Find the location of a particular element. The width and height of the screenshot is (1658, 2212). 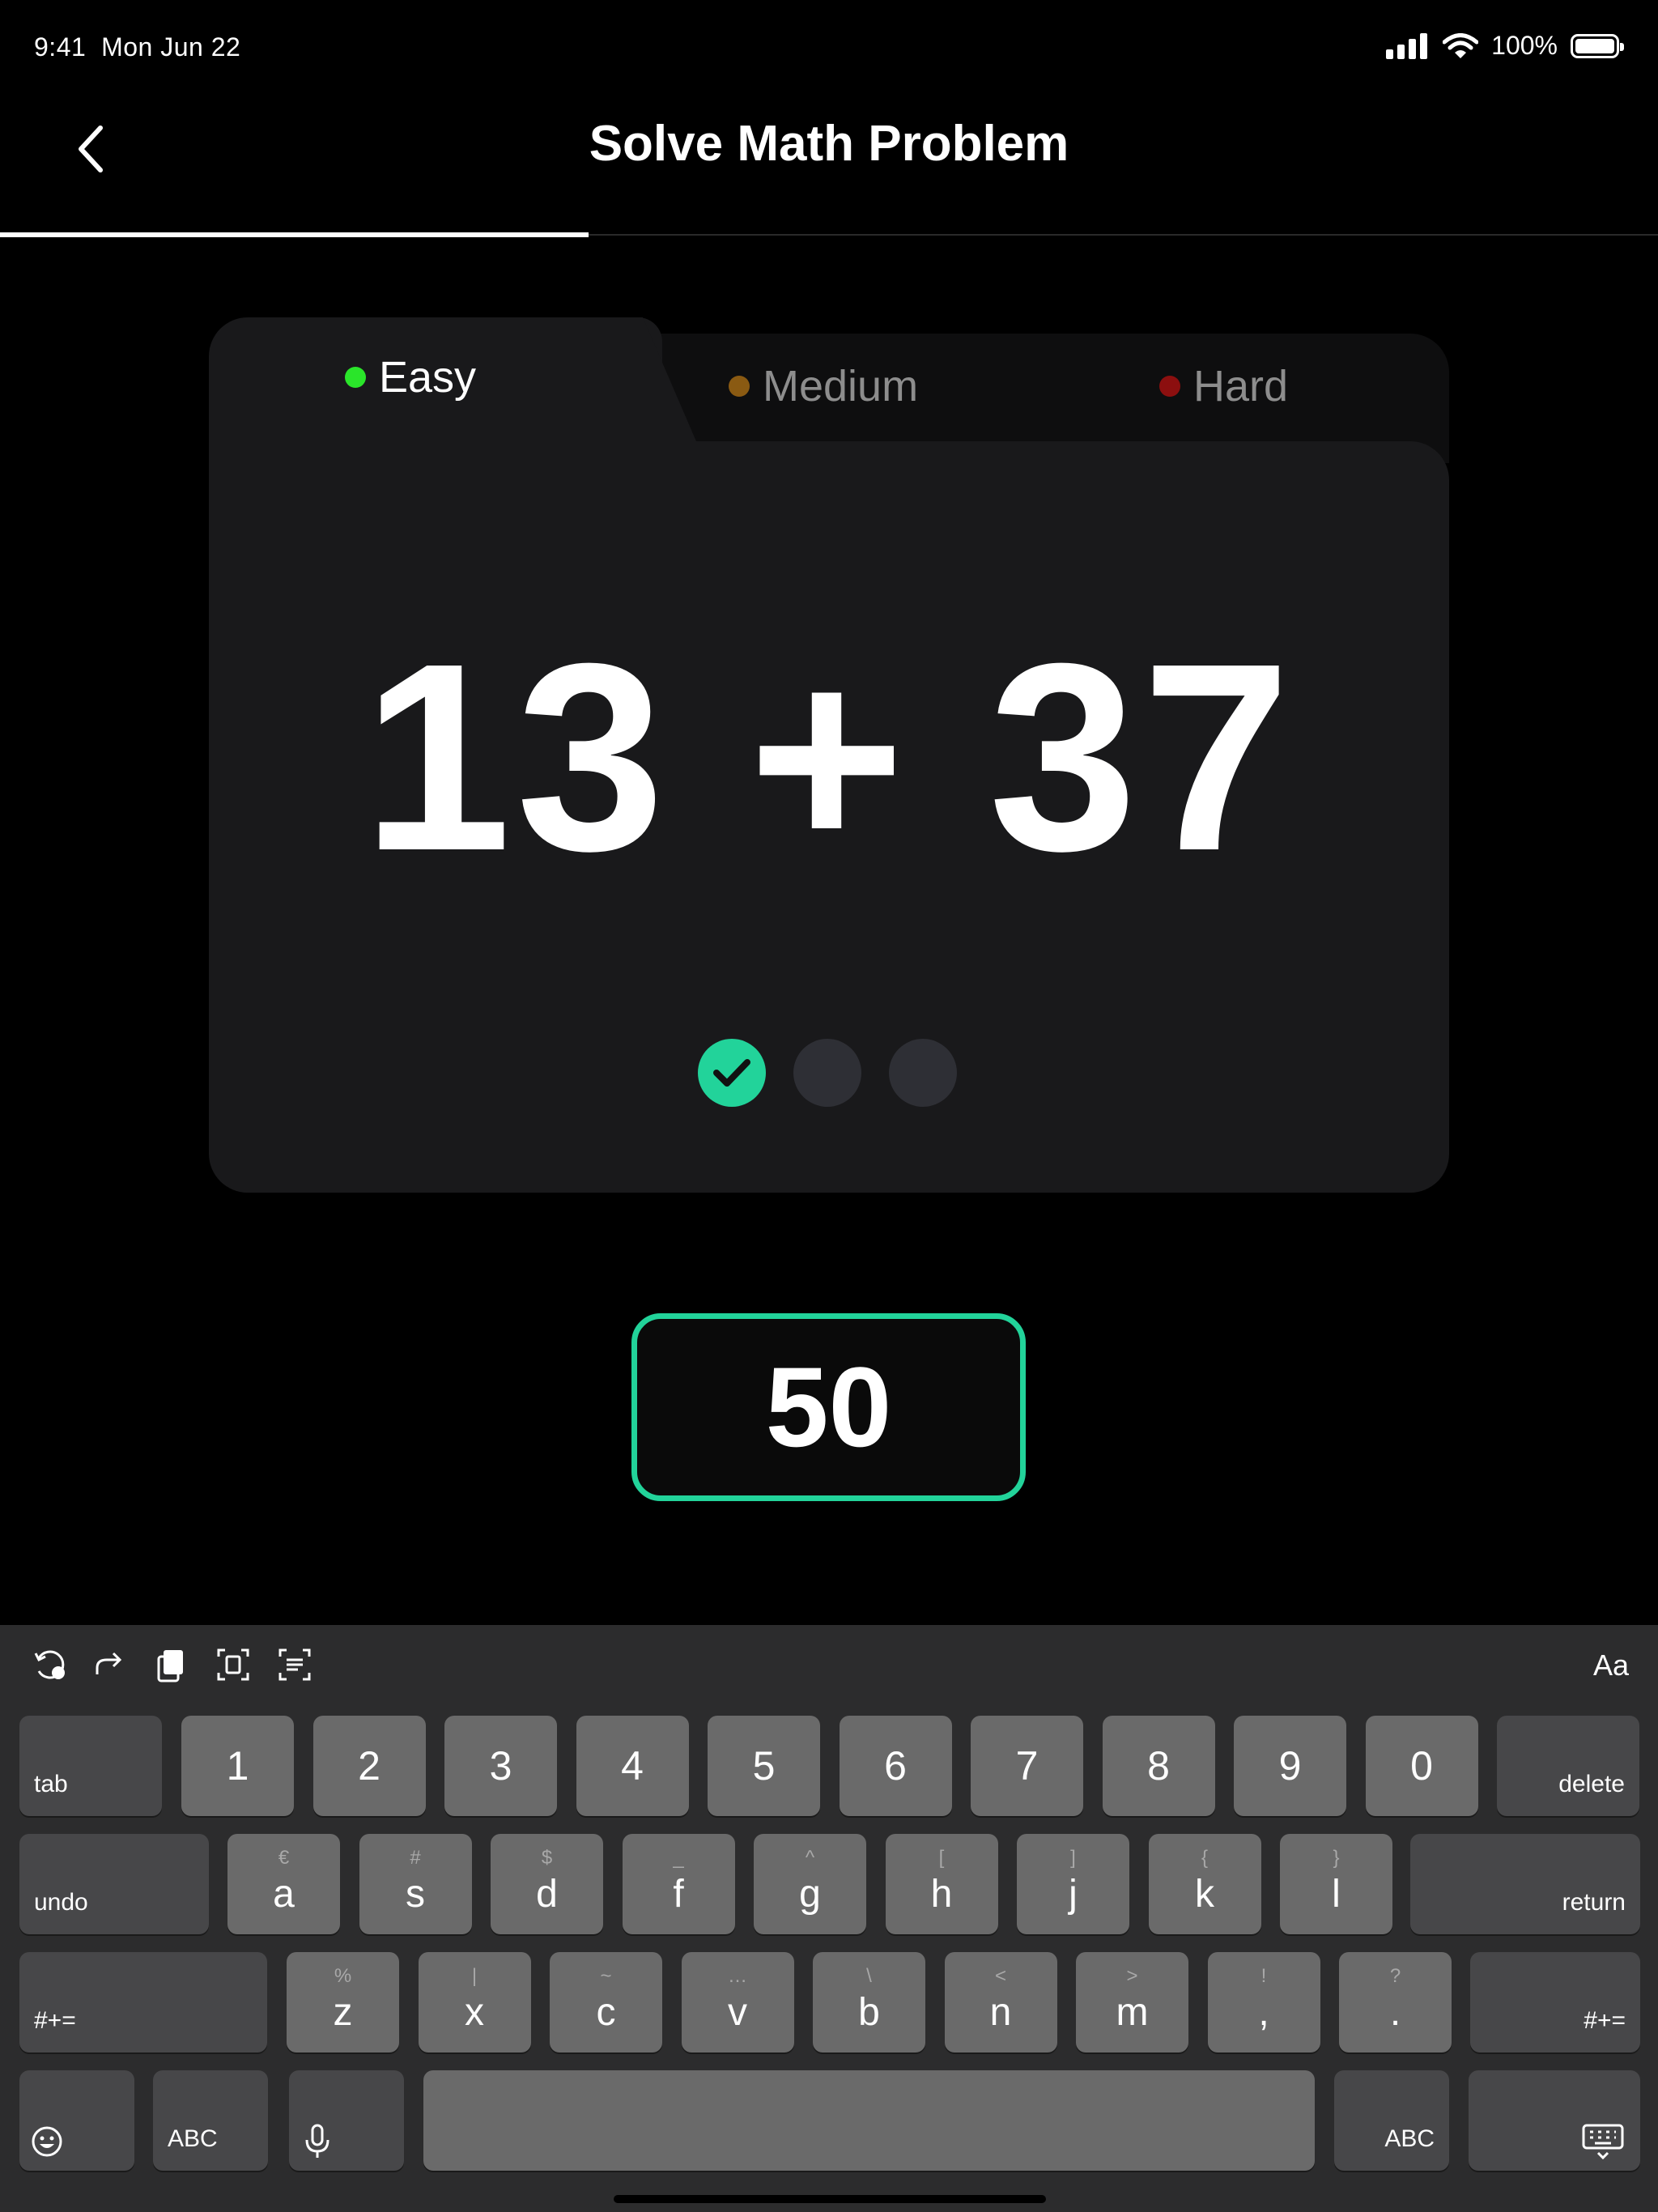

key-alt-label: $ is located at coordinates (547, 1858).